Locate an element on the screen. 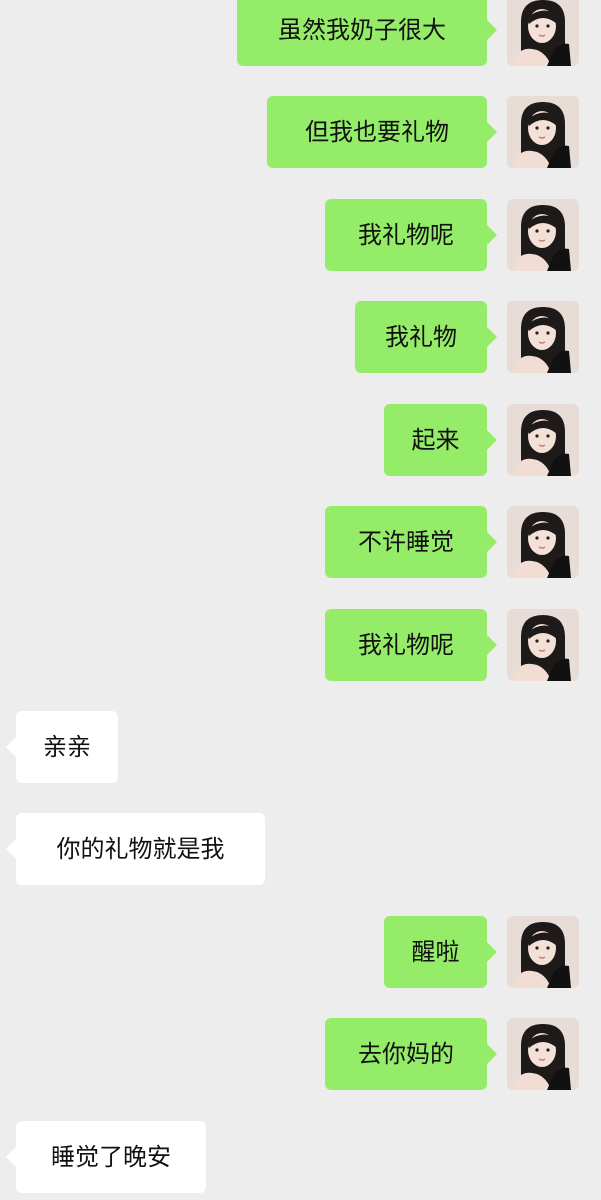  message-row-outgoing: 不许睡觉 is located at coordinates (300, 542).